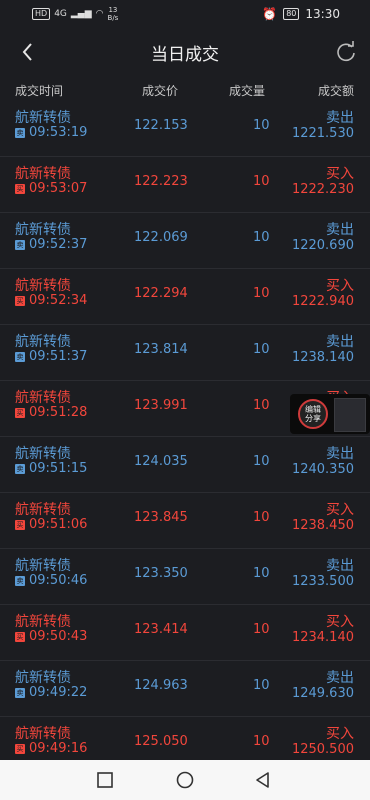 The image size is (370, 800). I want to click on trade-time: 卖 09:51:37, so click(51, 356).